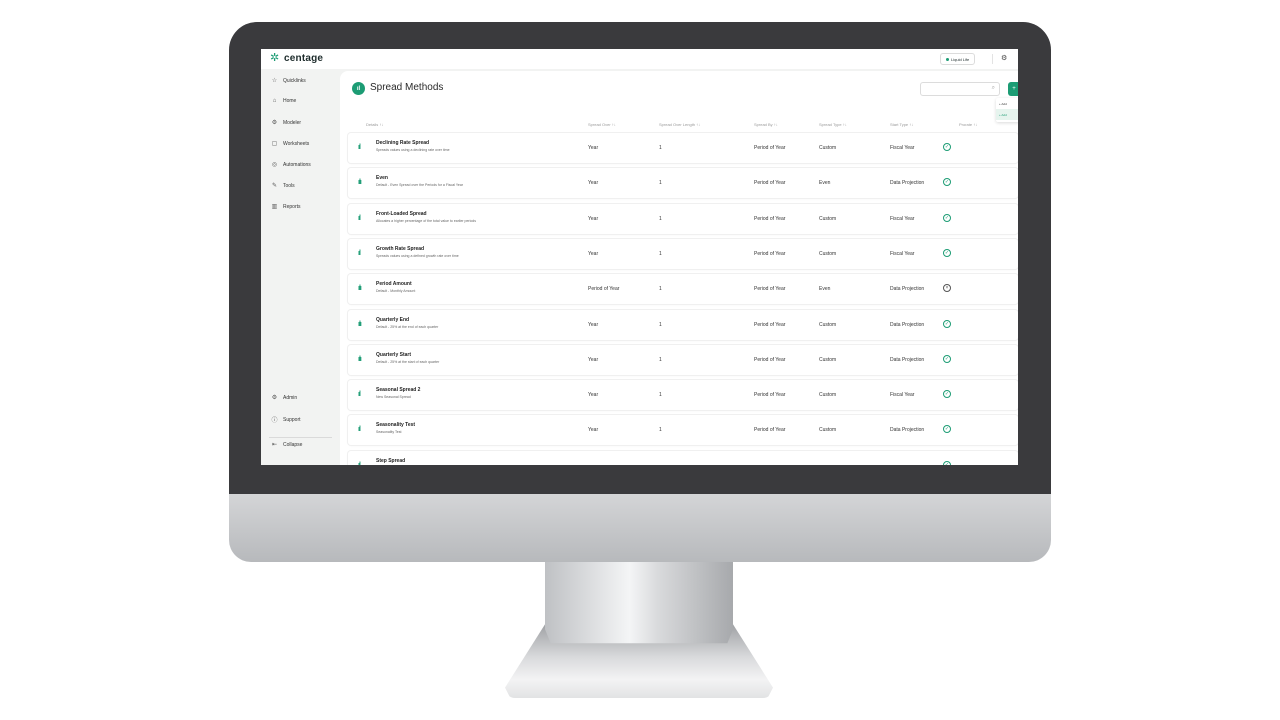 The height and width of the screenshot is (720, 1280). I want to click on sidebar-item-label: Home, so click(290, 101).